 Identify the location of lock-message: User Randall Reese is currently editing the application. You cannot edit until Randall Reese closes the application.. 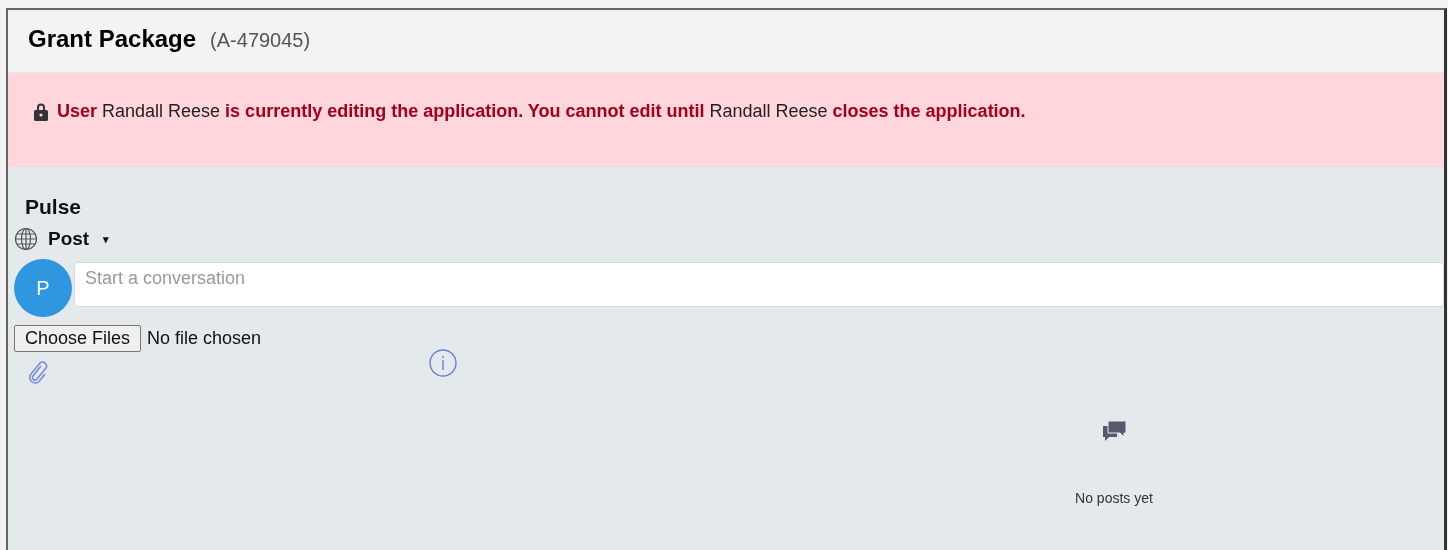
(541, 111).